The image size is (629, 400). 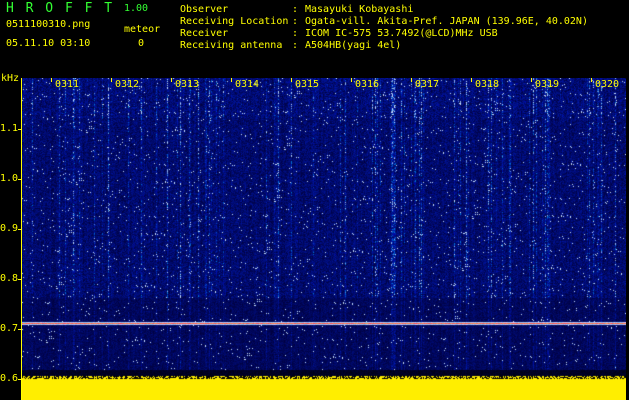 What do you see at coordinates (367, 84) in the screenshot?
I see `x-tick-label: 0316` at bounding box center [367, 84].